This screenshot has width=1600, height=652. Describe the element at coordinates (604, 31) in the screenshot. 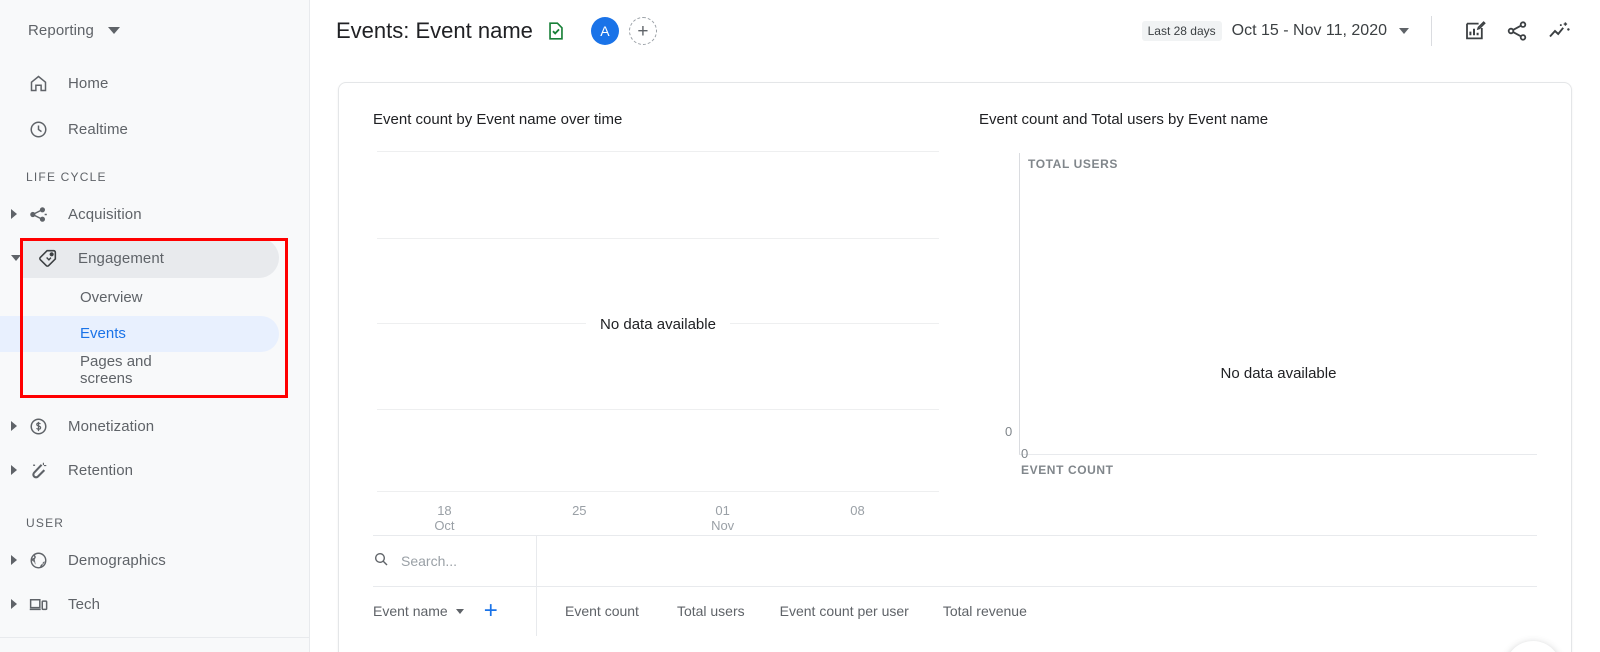

I see `avatar: A` at that location.